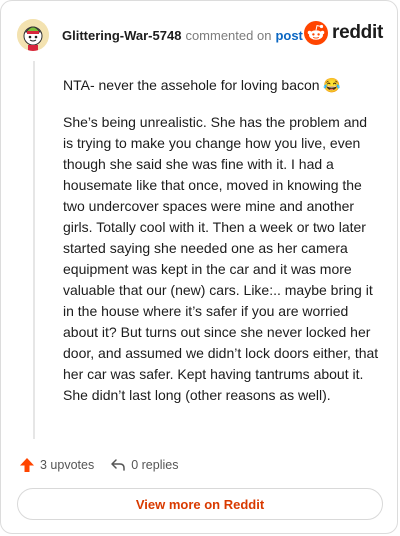  What do you see at coordinates (121, 35) in the screenshot?
I see `author-name: Glittering-War-5748` at bounding box center [121, 35].